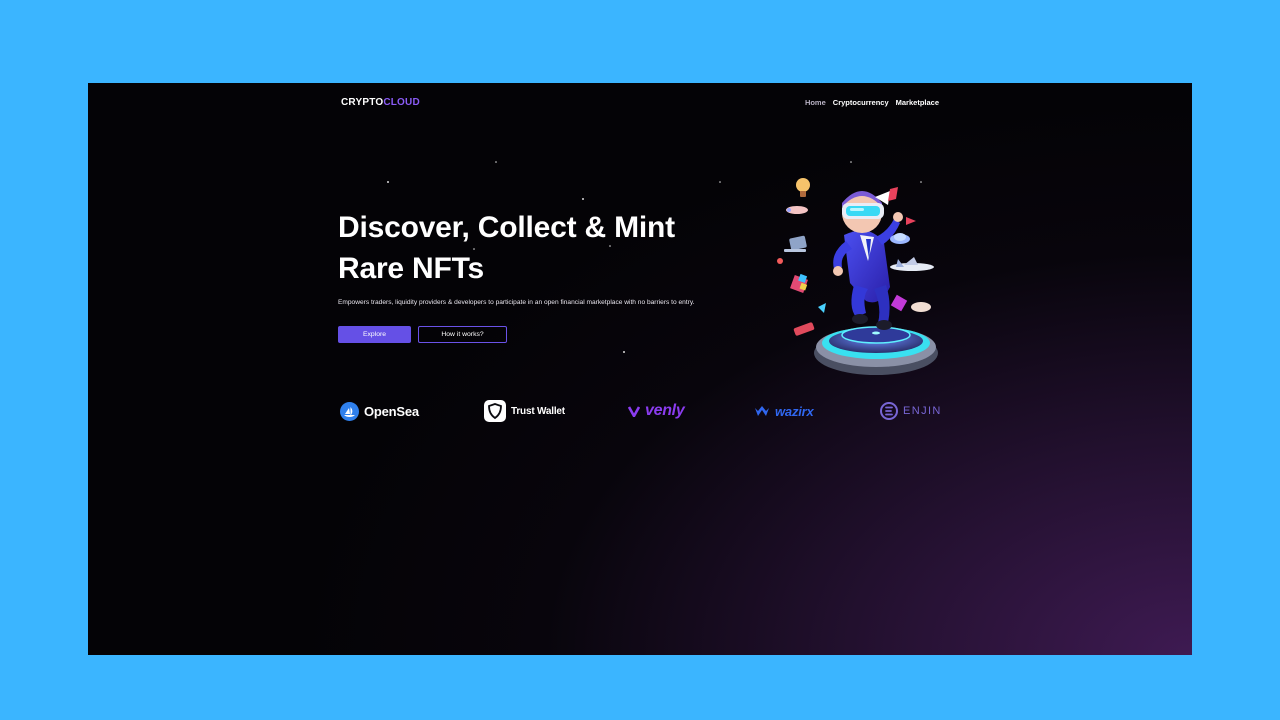  I want to click on partner-logos: OpenSea Trust Wallet venly wazirx ENJIN, so click(645, 411).